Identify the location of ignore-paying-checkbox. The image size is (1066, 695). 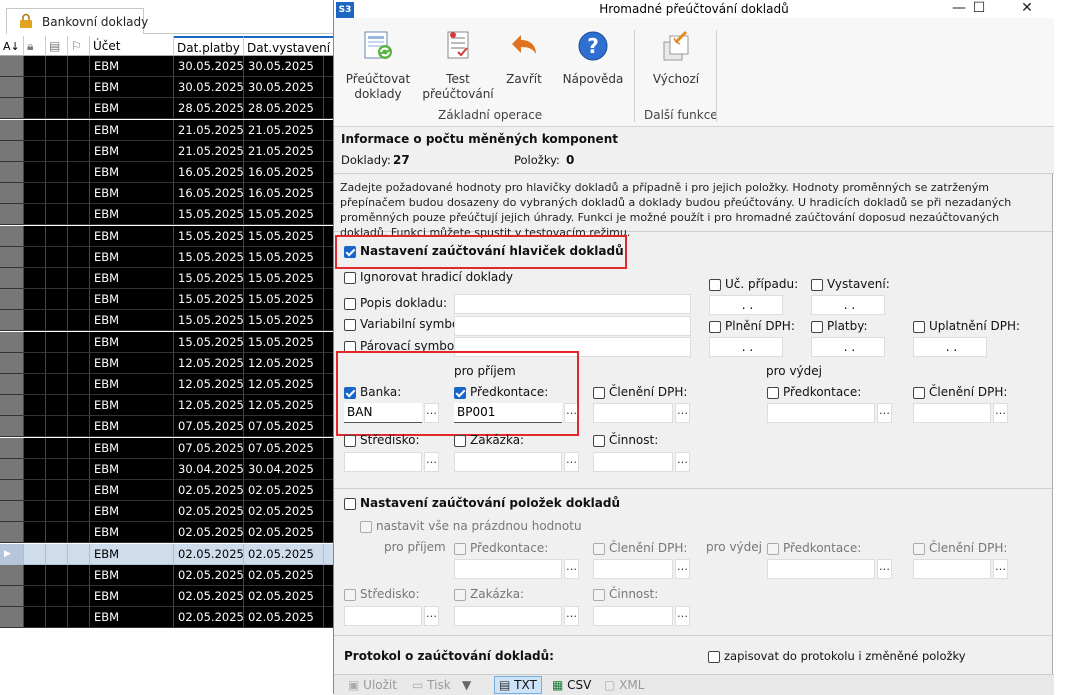
(350, 278).